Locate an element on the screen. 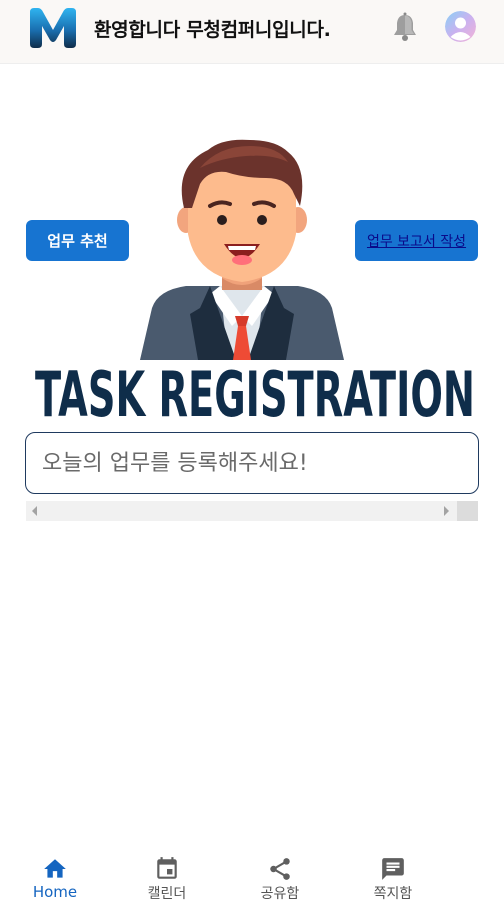  task-recommend-button: 업무 추천 is located at coordinates (77, 240).